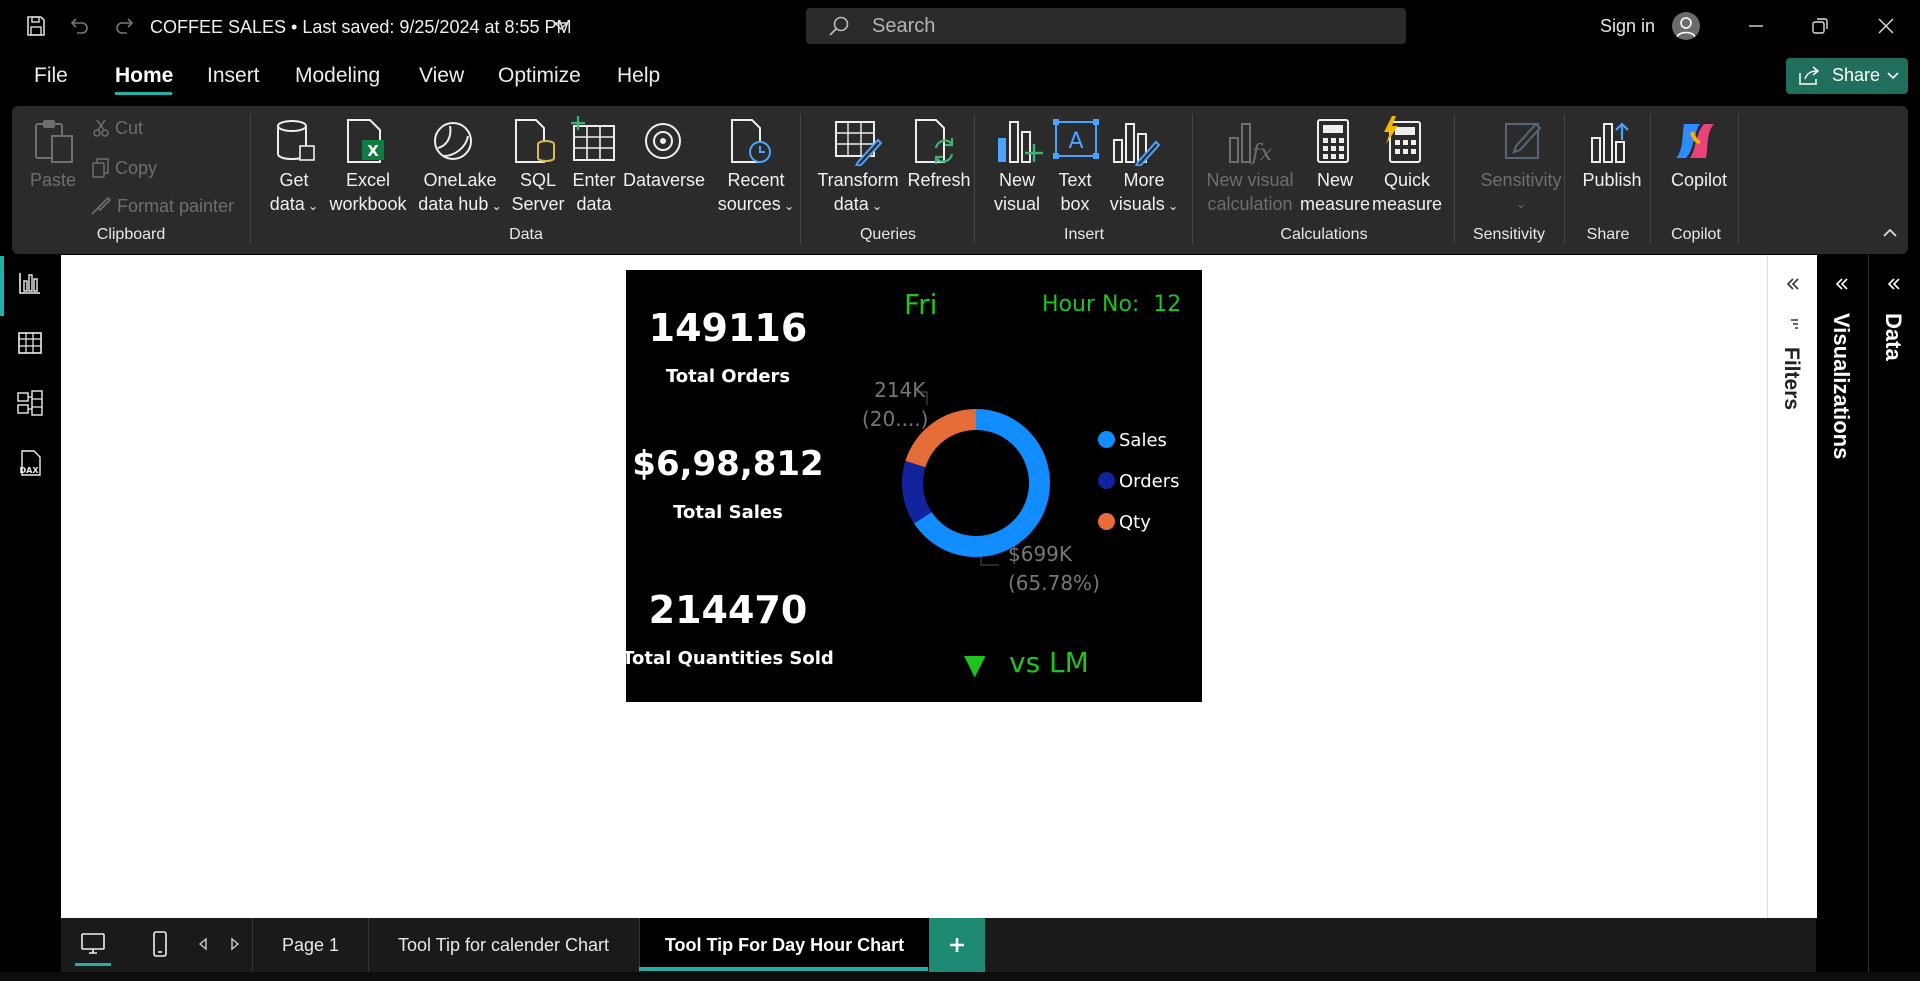 The image size is (1920, 981). Describe the element at coordinates (1509, 234) in the screenshot. I see `group-label-sensitivity: Sensitivity` at that location.